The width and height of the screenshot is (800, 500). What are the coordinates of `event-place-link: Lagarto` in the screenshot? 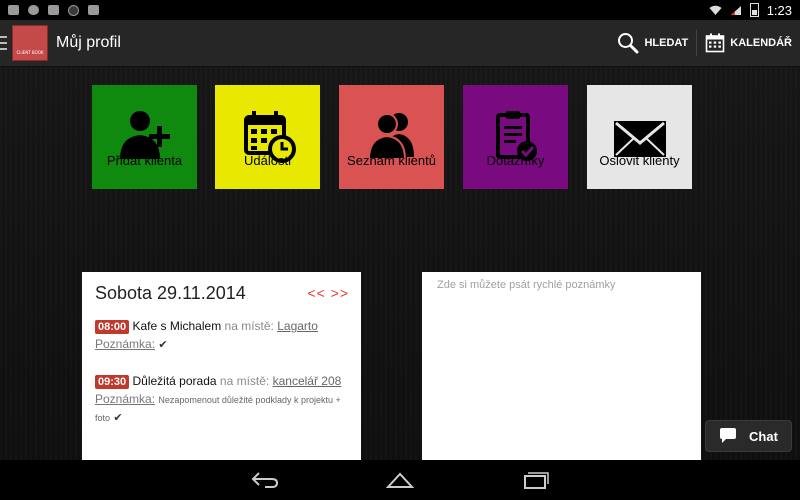 It's located at (297, 326).